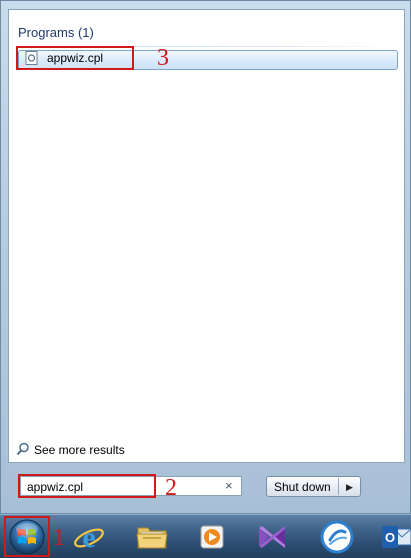  Describe the element at coordinates (27, 536) in the screenshot. I see `start-highlight-box` at that location.